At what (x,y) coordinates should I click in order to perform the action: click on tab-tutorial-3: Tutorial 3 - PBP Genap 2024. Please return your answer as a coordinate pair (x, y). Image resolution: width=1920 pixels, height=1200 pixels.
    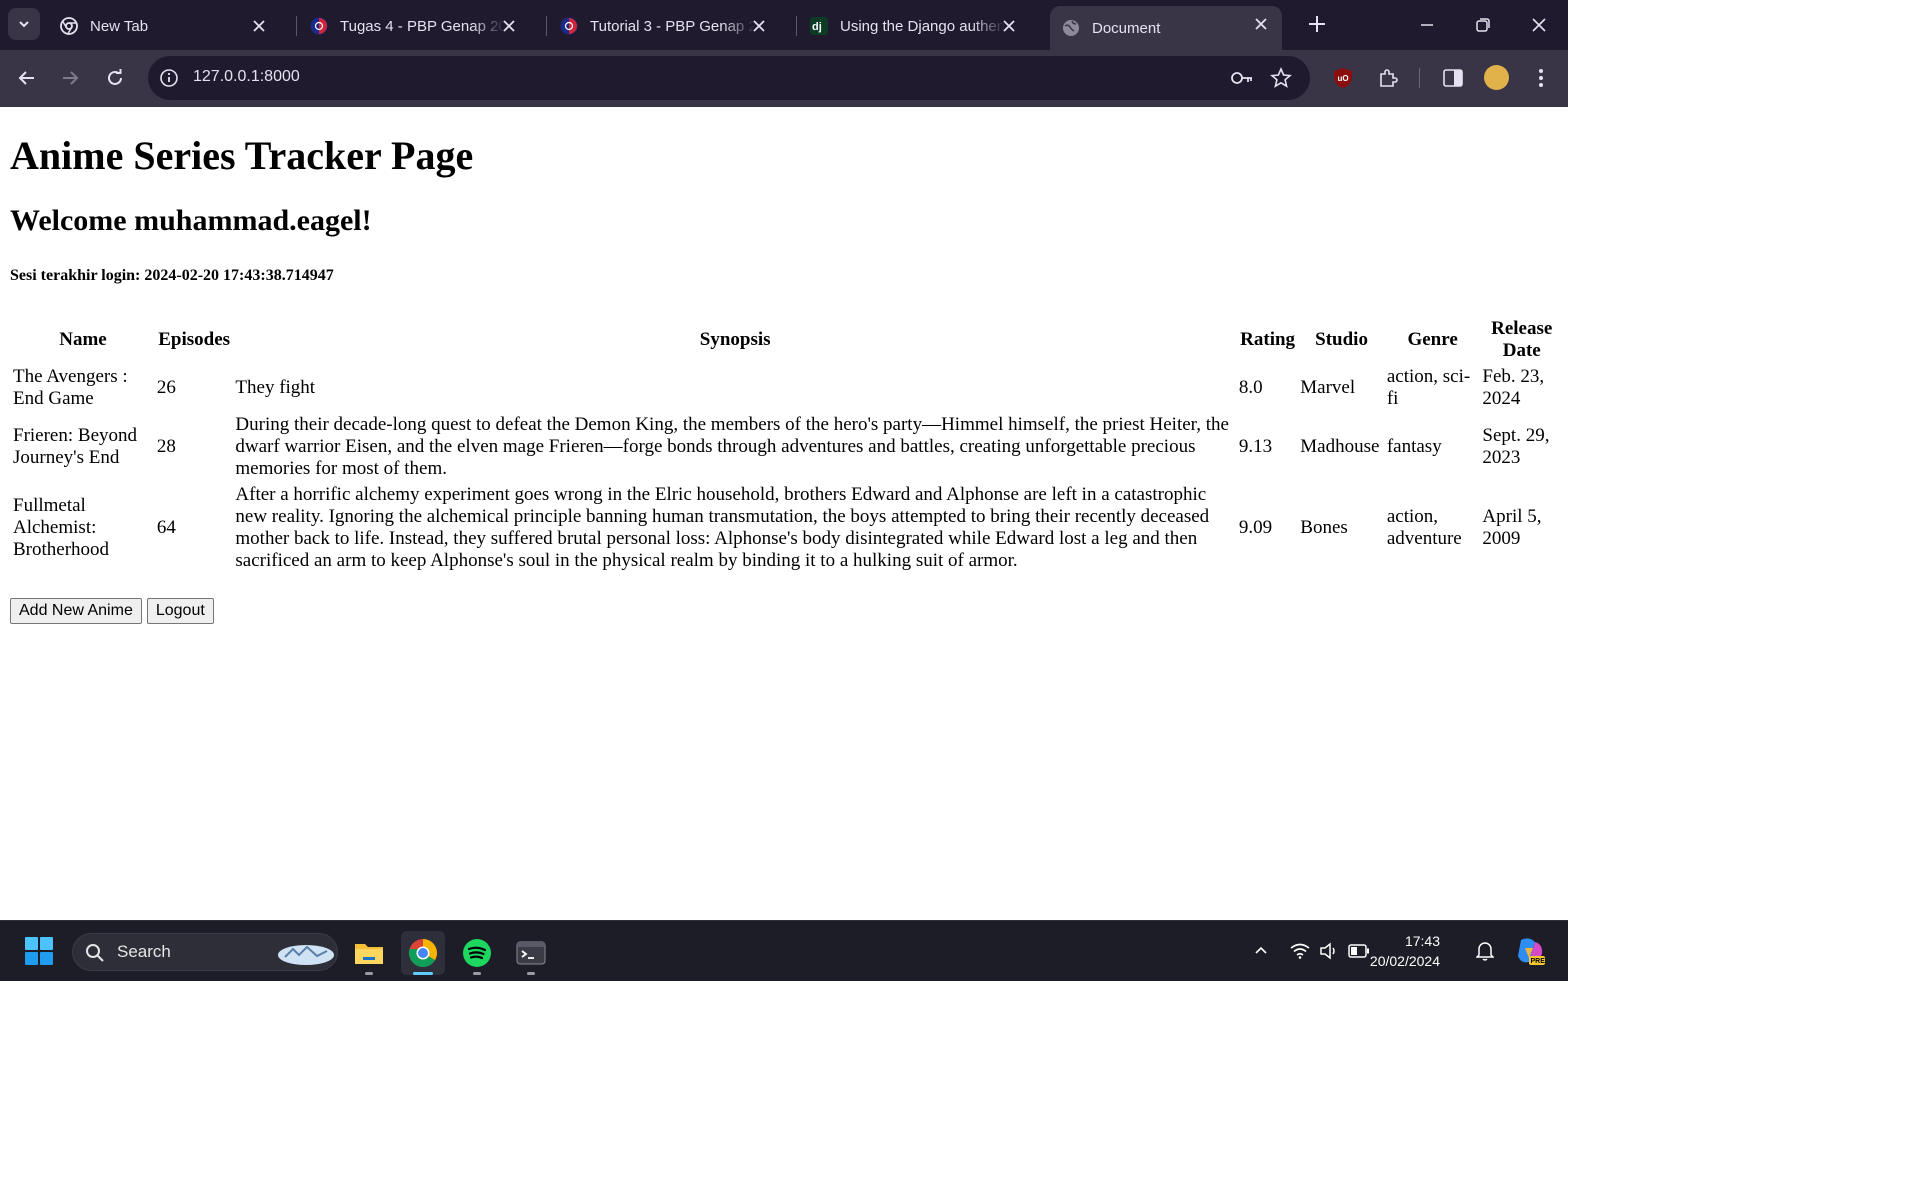
    Looking at the image, I should click on (664, 26).